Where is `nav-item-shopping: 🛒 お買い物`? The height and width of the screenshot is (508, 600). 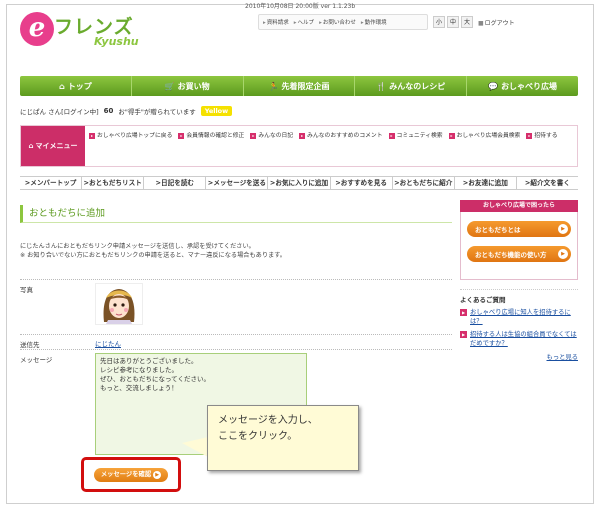
nav-item-shopping: 🛒 お買い物 is located at coordinates (188, 86).